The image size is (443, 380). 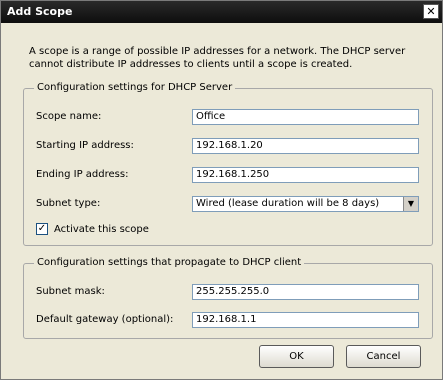 I want to click on subnet-type-label: Subnet type:, so click(x=68, y=203).